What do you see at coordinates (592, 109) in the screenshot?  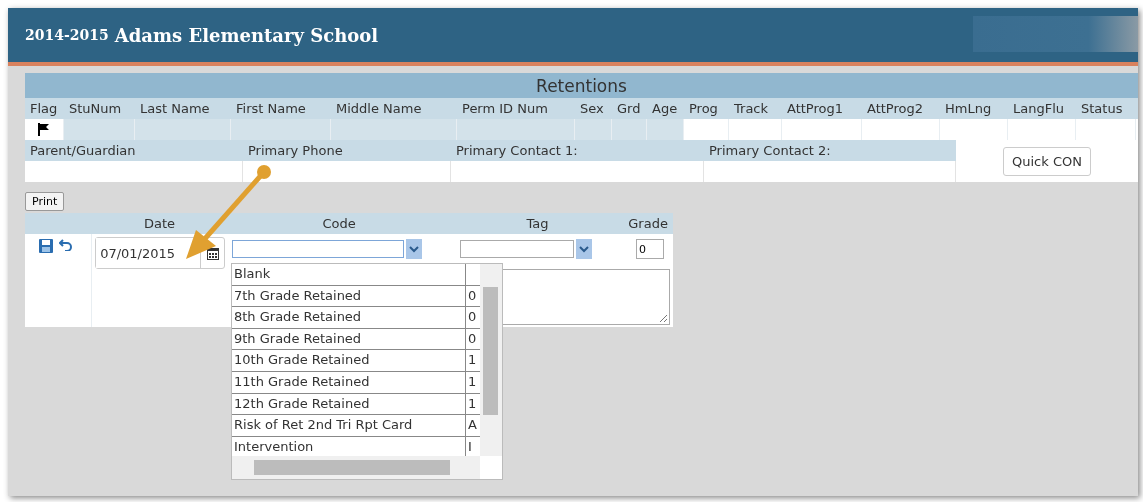 I see `column-header: Sex` at bounding box center [592, 109].